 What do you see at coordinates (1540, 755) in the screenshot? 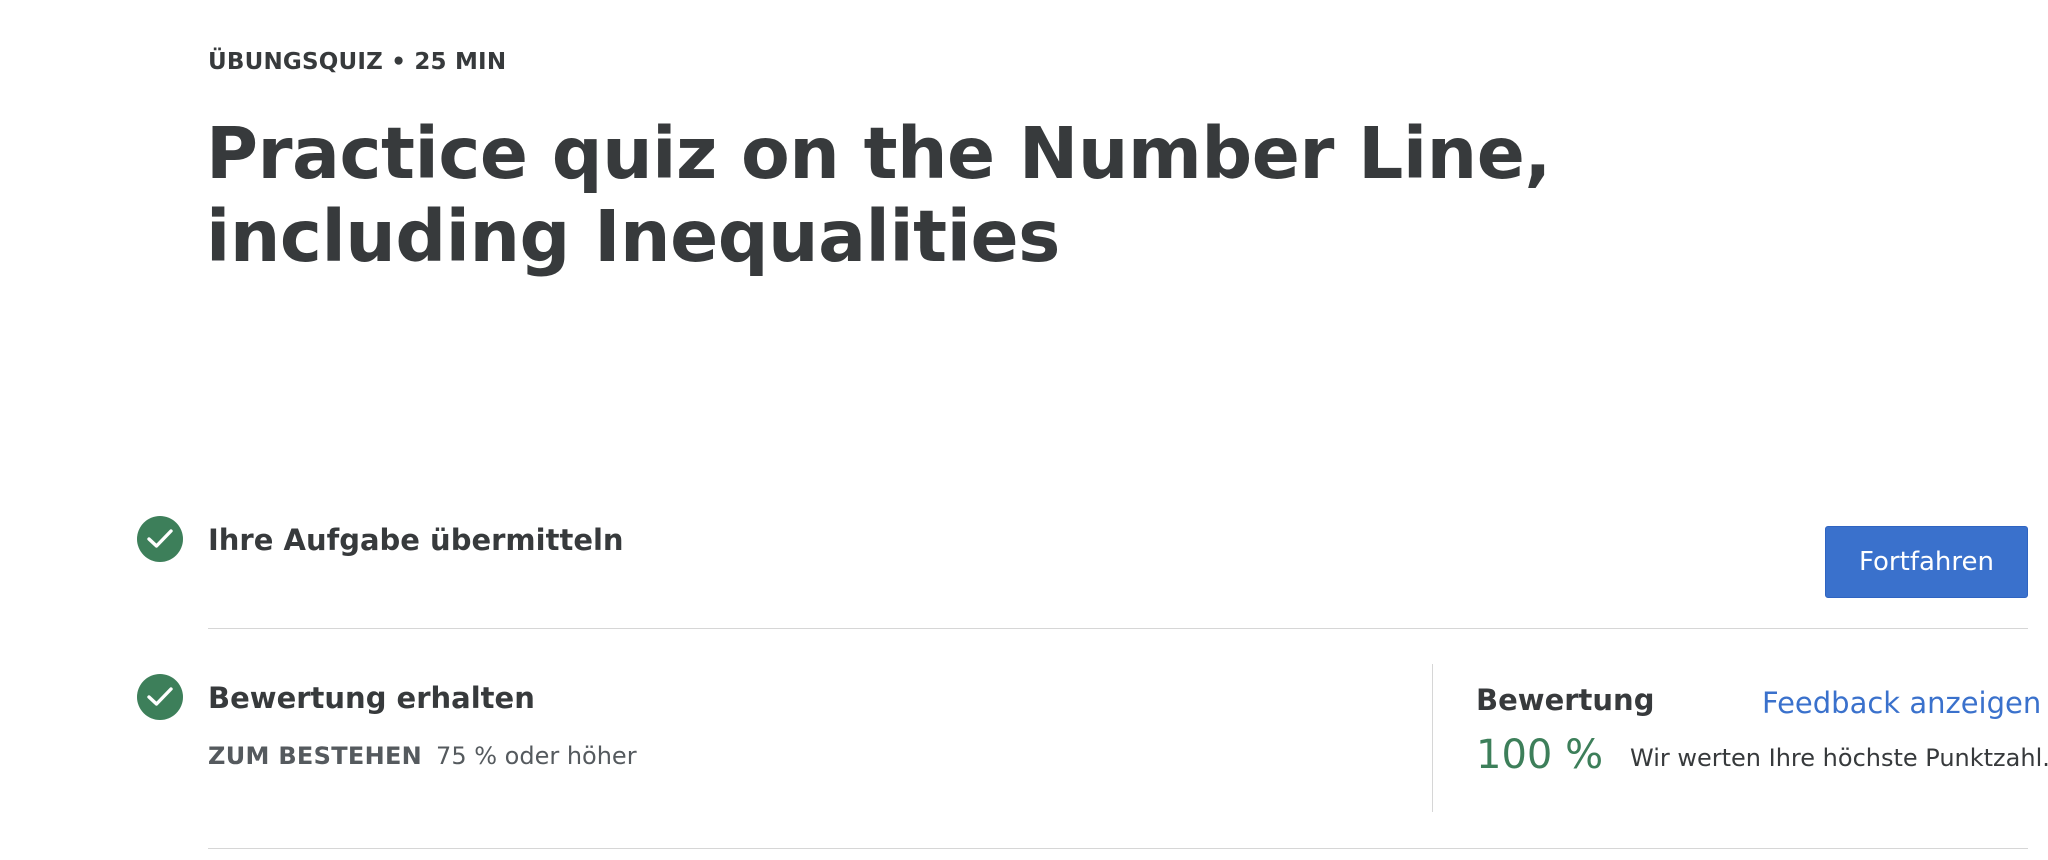
I see `grade-value: 100 %` at bounding box center [1540, 755].